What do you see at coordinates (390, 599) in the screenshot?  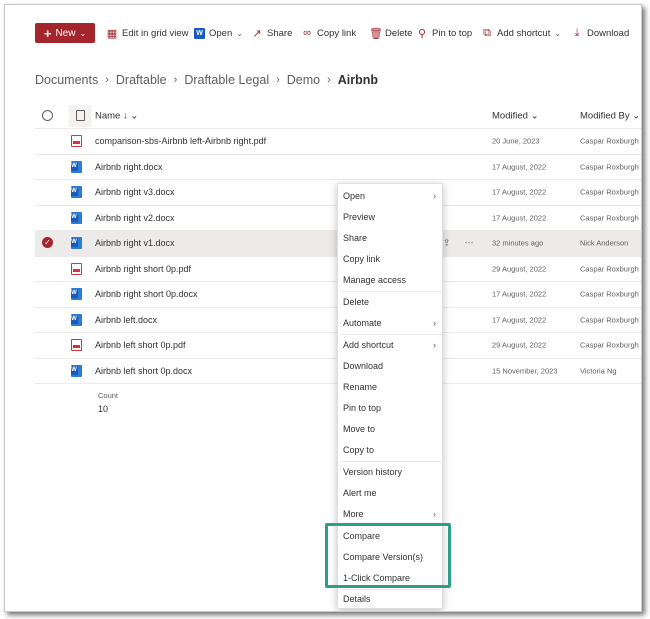 I see `menu-item-details: Details` at bounding box center [390, 599].